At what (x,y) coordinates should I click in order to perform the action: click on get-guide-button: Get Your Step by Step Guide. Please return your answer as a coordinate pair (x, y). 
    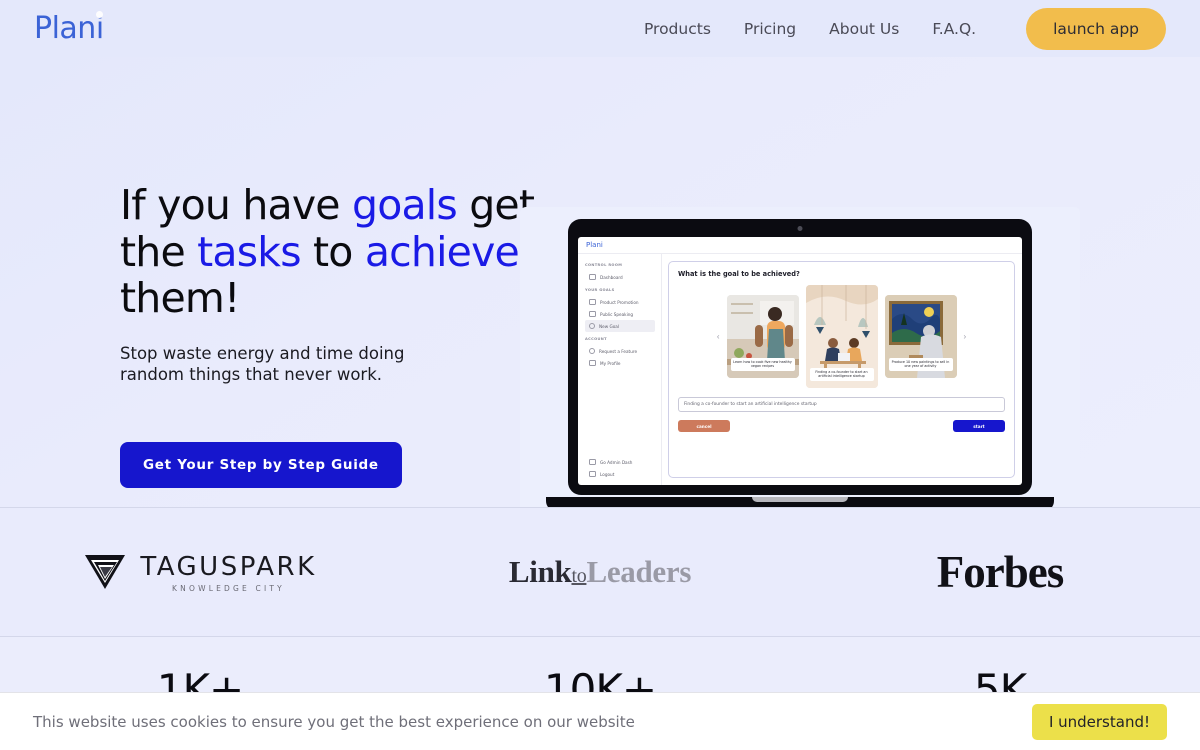
    Looking at the image, I should click on (261, 464).